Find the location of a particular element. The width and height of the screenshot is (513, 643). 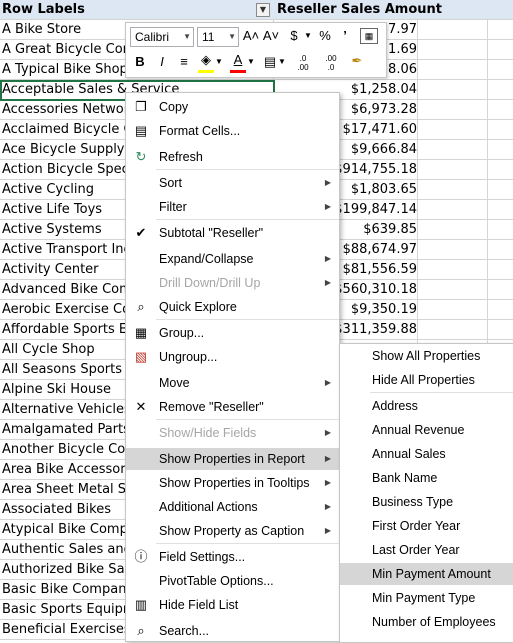

font-name-value: Calibri is located at coordinates (152, 37).